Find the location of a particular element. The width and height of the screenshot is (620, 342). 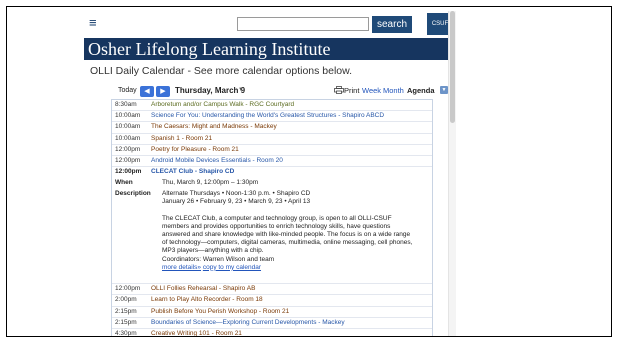

date-dropdown-icon: ▼ is located at coordinates (241, 90).